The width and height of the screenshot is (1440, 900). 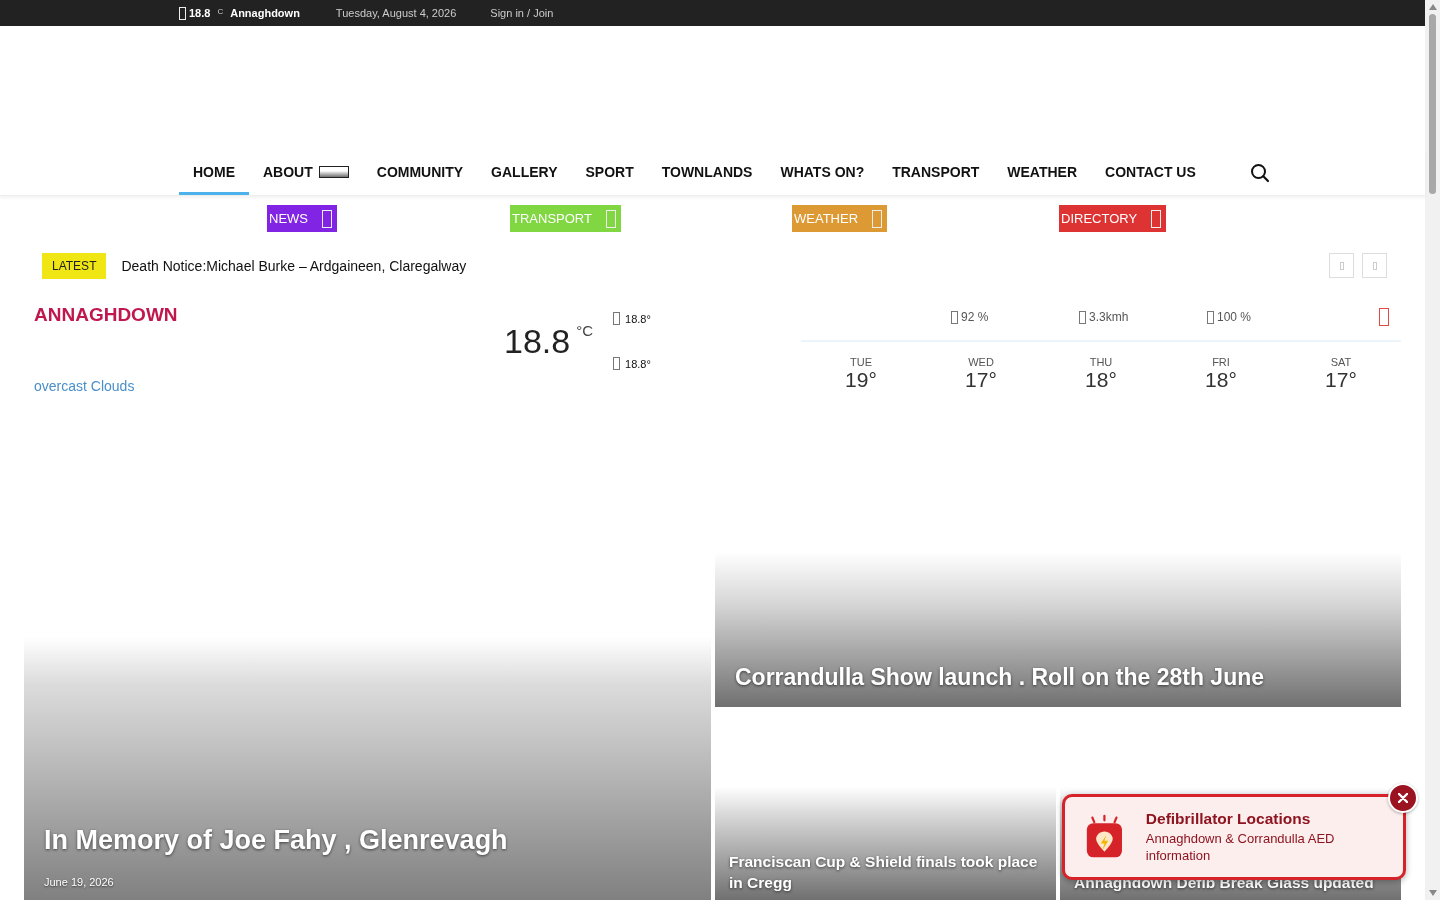 I want to click on unit-text: C, so click(x=220, y=11).